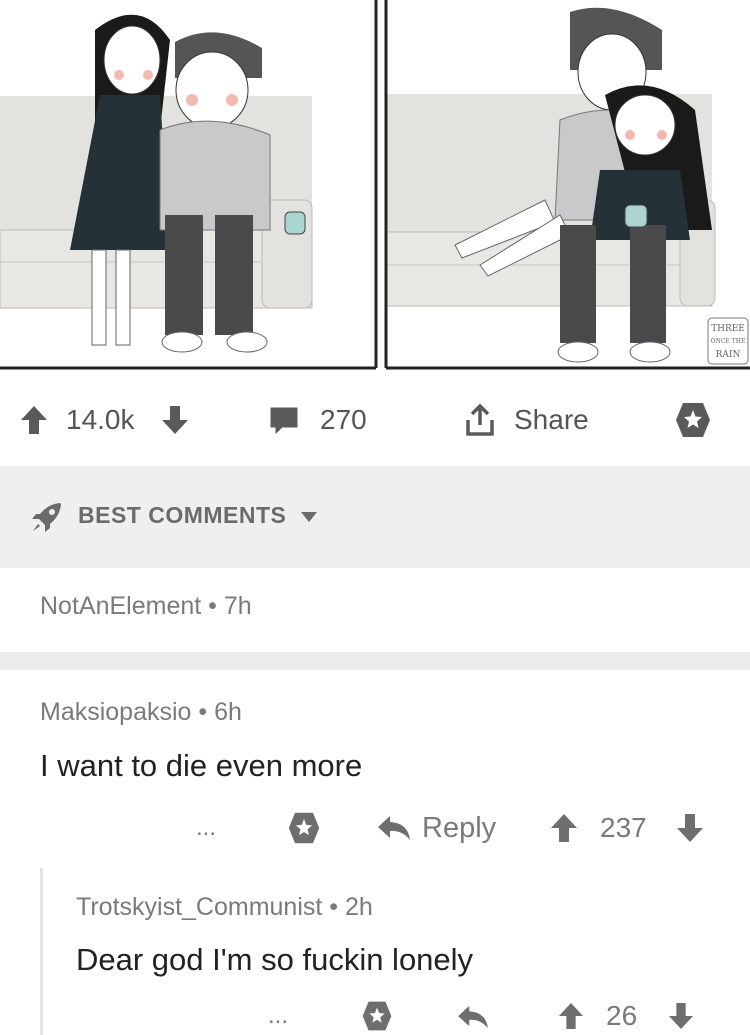  I want to click on reply-thread-line, so click(41, 951).